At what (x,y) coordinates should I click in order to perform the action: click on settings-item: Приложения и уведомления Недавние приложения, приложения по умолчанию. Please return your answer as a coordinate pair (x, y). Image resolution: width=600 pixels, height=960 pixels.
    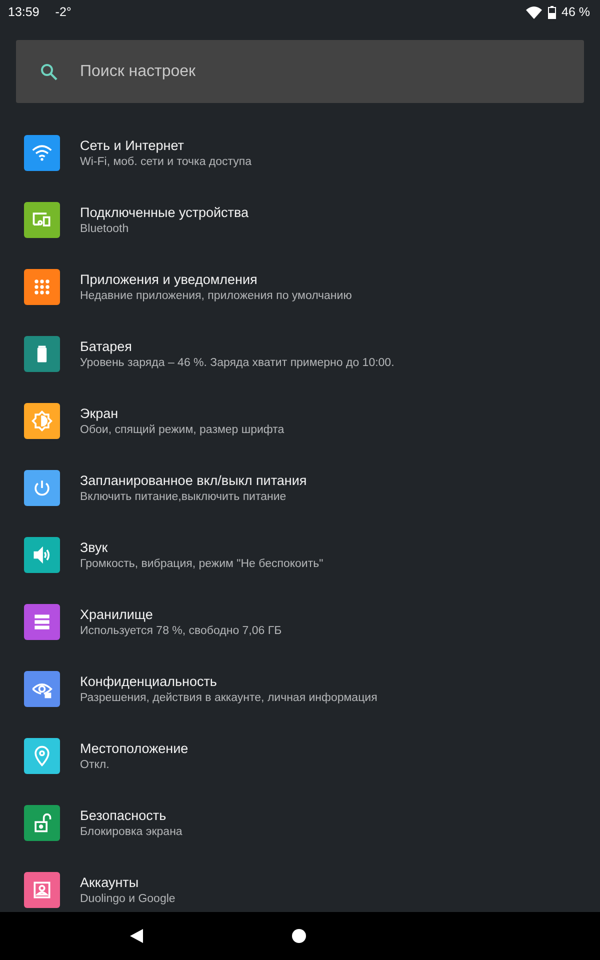
    Looking at the image, I should click on (300, 286).